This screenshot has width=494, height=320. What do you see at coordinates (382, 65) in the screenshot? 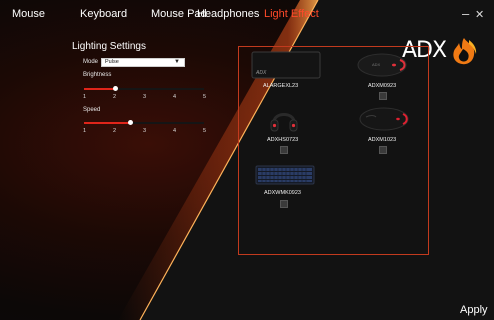
I see `gaming-mouse-icon: ADX` at bounding box center [382, 65].